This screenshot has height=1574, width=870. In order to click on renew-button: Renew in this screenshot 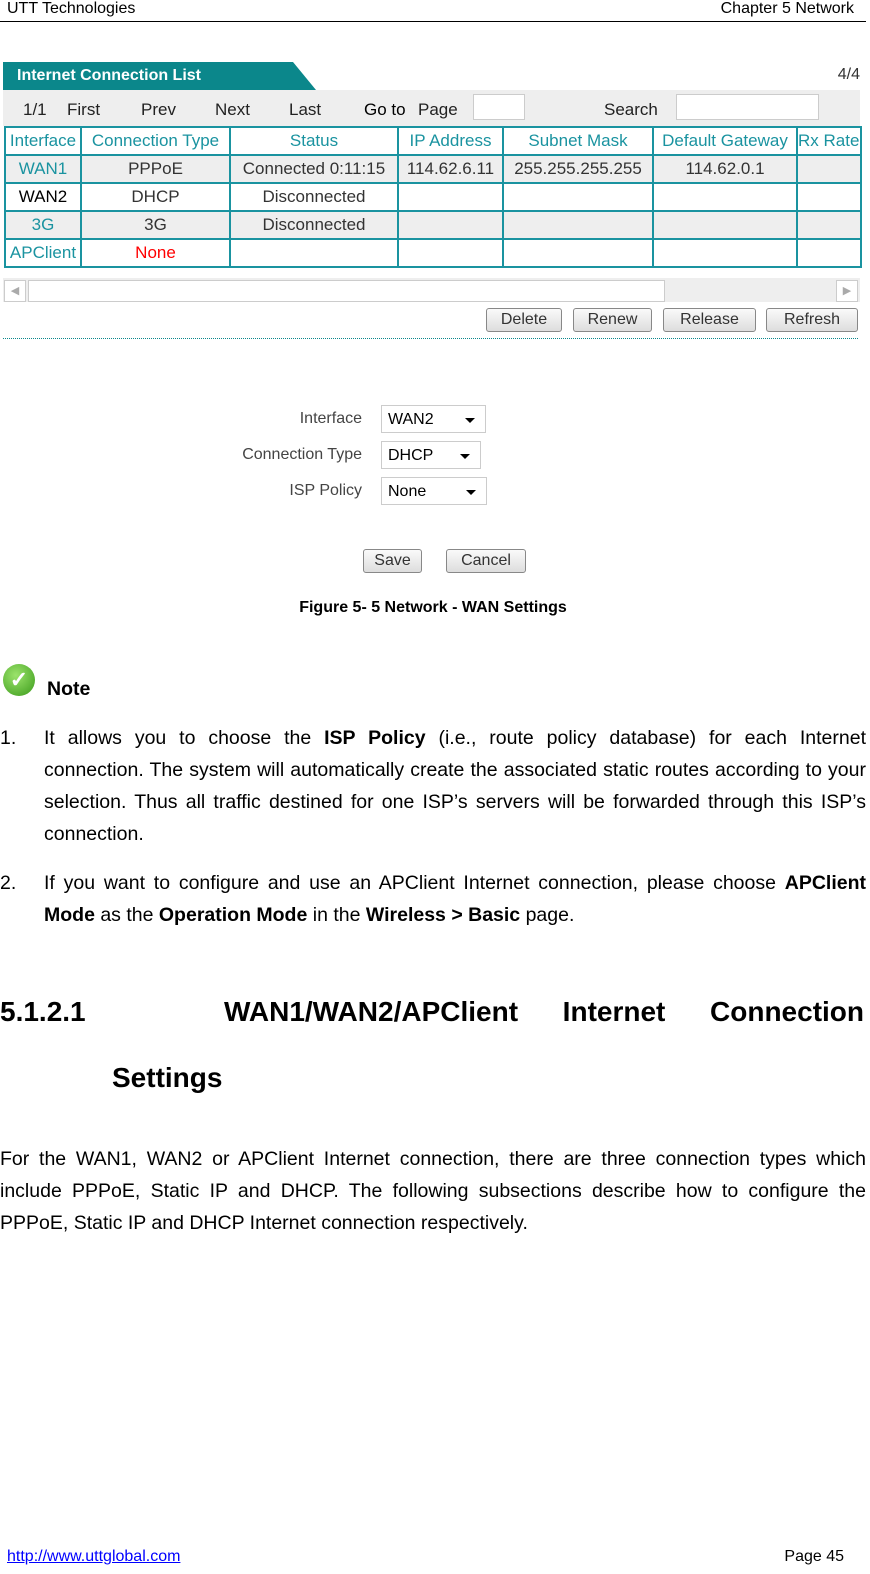, I will do `click(612, 320)`.